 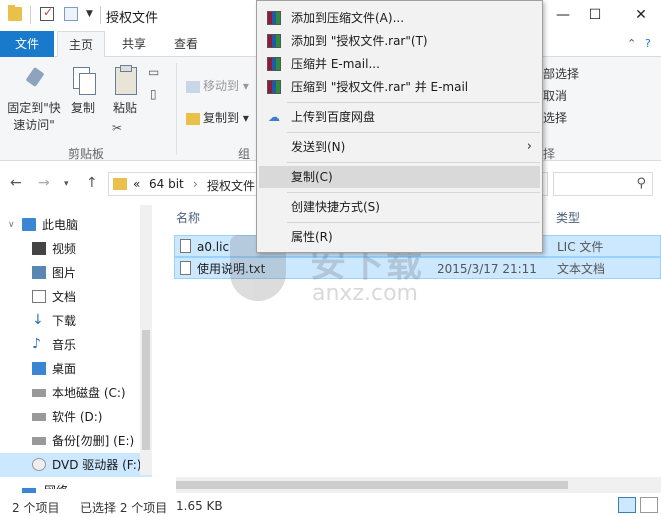 I want to click on maximize-button: ☐, so click(x=595, y=15).